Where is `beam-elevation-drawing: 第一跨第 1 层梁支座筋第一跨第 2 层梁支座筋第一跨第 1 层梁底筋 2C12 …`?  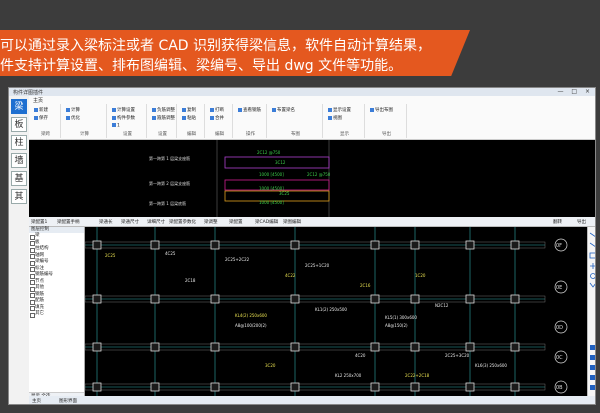 beam-elevation-drawing: 第一跨第 1 层梁支座筋第一跨第 2 层梁支座筋第一跨第 1 层梁底筋 2C12 … is located at coordinates (240, 178).